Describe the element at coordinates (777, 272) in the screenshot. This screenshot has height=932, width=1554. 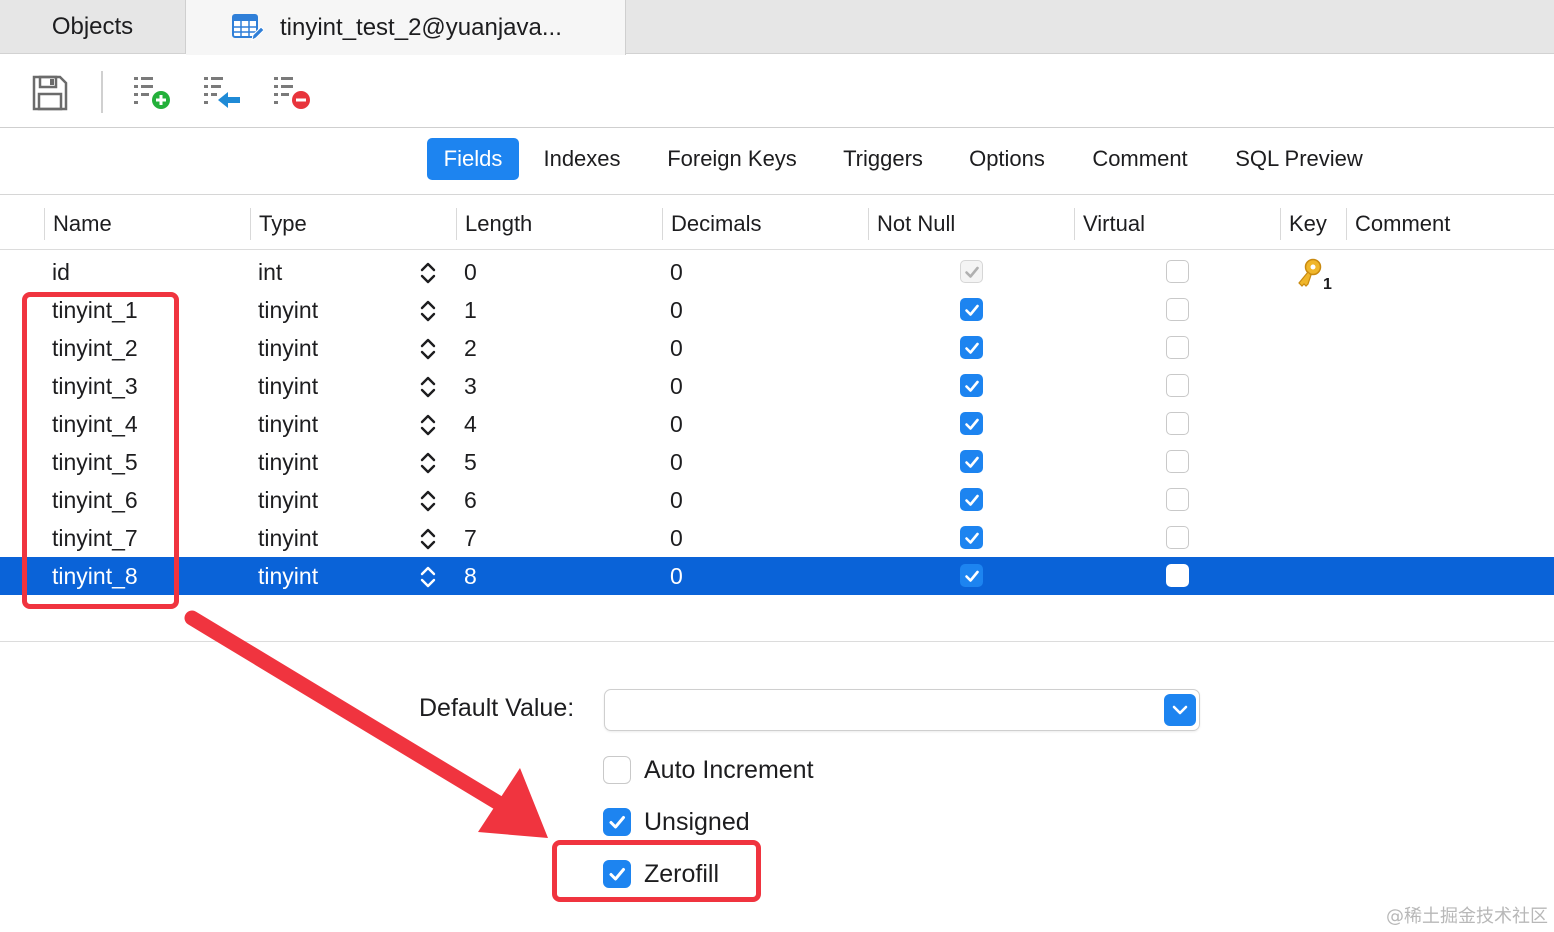
I see `table-row: id int 0 0 1` at that location.